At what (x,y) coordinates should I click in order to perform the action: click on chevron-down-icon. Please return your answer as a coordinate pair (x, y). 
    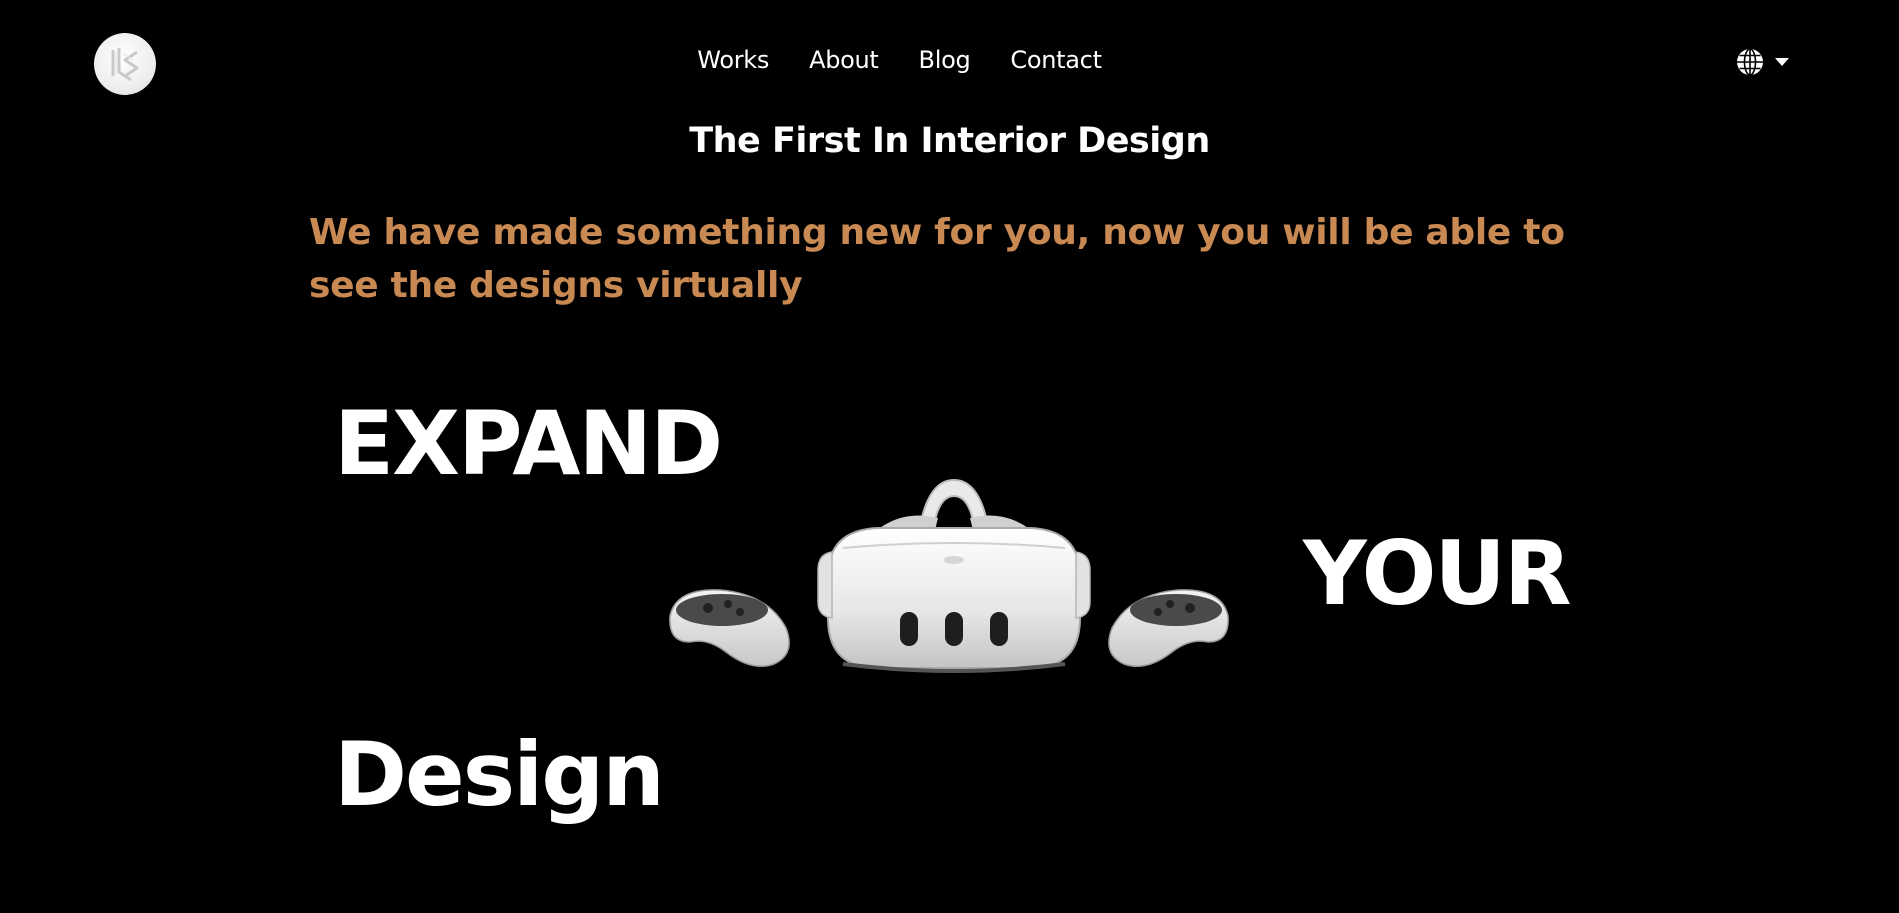
    Looking at the image, I should click on (1782, 62).